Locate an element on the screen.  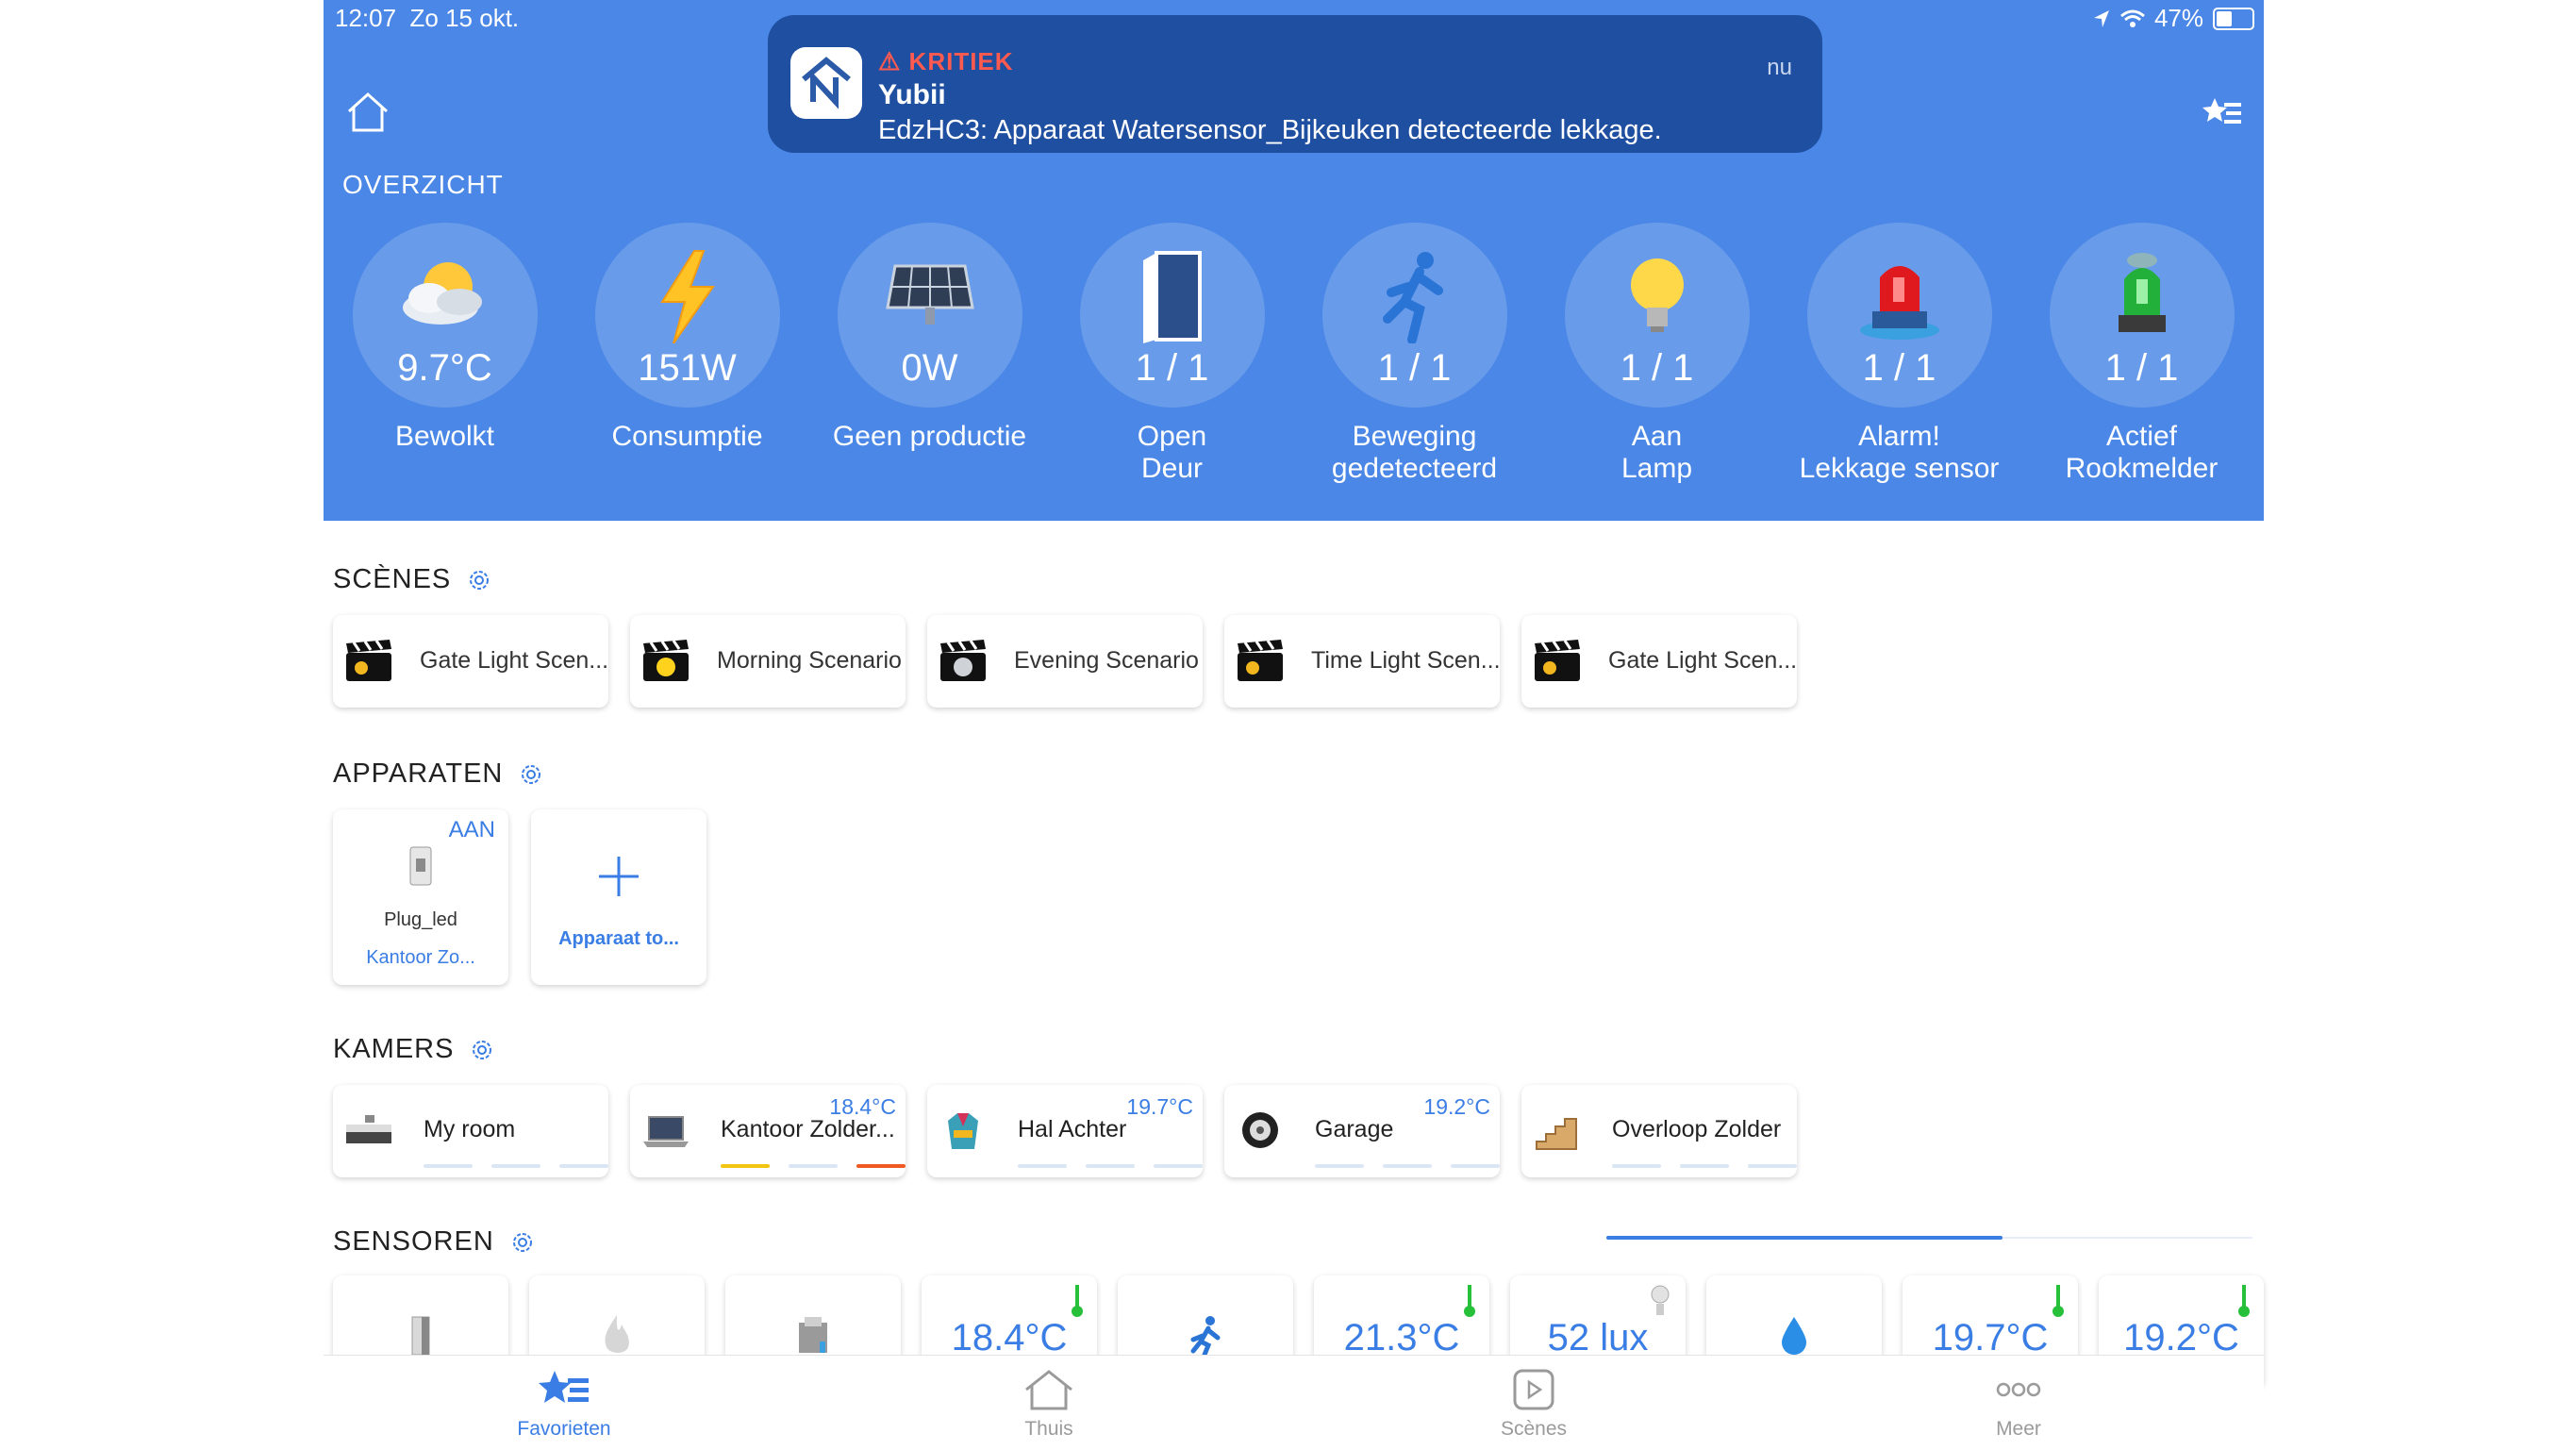
sensor-scroll-indicator is located at coordinates (1804, 1238).